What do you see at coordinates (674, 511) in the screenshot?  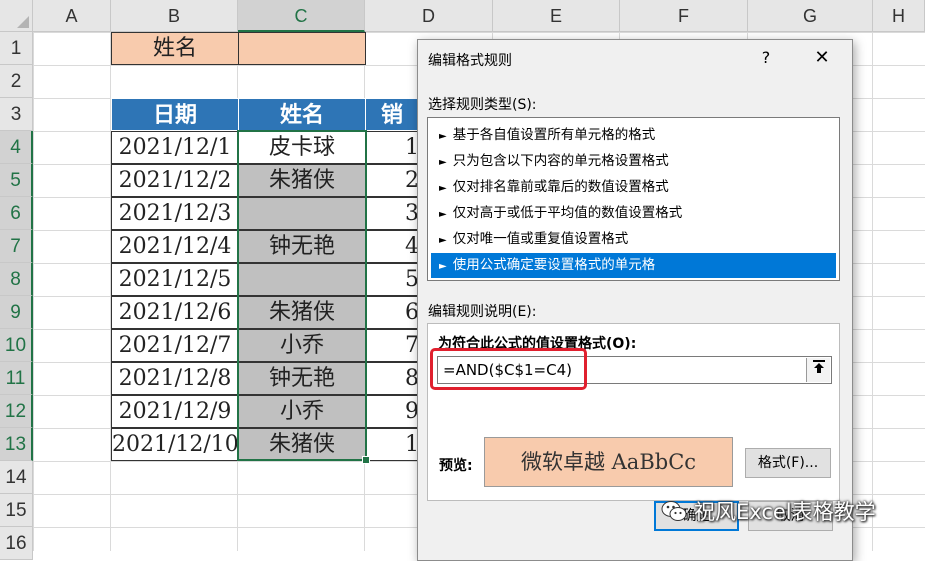 I see `wechat-logo-icon` at bounding box center [674, 511].